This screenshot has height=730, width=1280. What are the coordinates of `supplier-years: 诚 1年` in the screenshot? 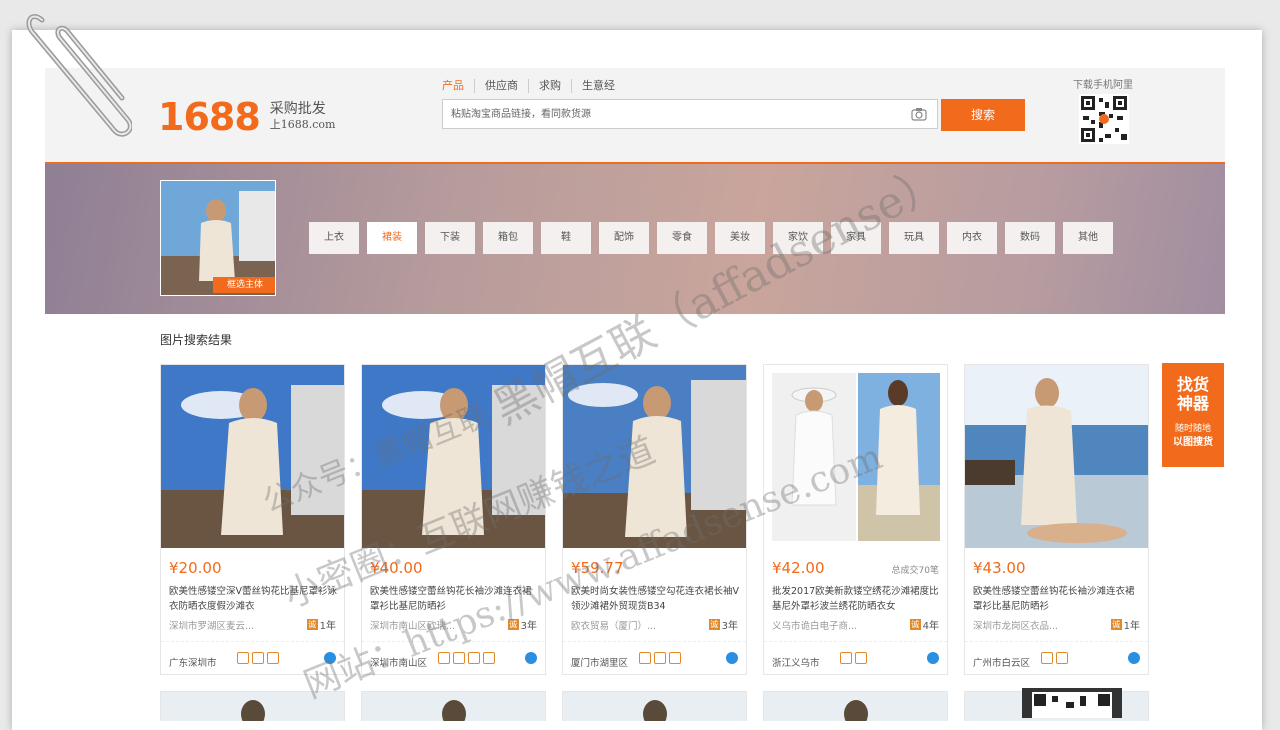 It's located at (321, 624).